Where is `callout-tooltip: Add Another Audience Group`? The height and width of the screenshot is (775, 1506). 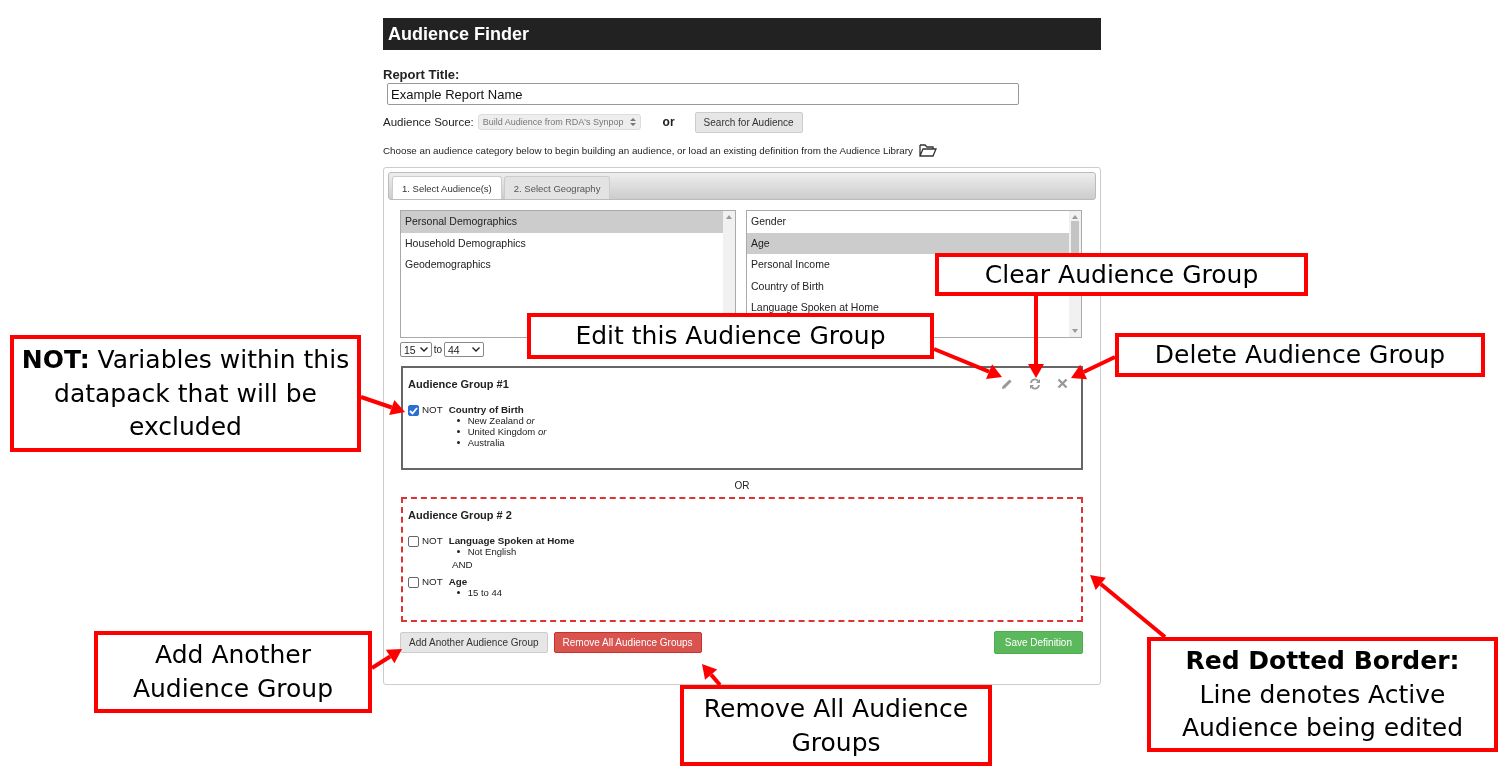
callout-tooltip: Add Another Audience Group is located at coordinates (233, 672).